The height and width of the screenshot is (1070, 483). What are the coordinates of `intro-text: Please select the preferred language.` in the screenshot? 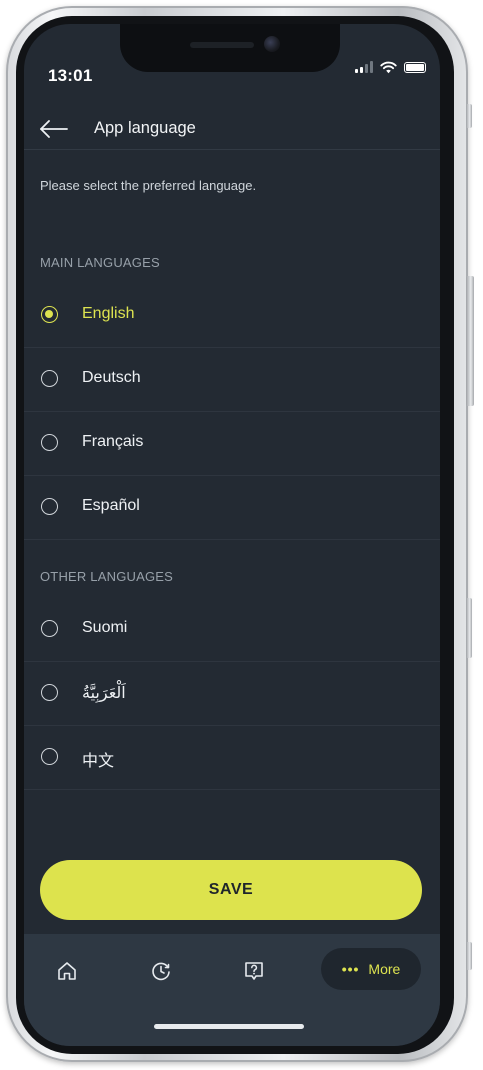 It's located at (148, 185).